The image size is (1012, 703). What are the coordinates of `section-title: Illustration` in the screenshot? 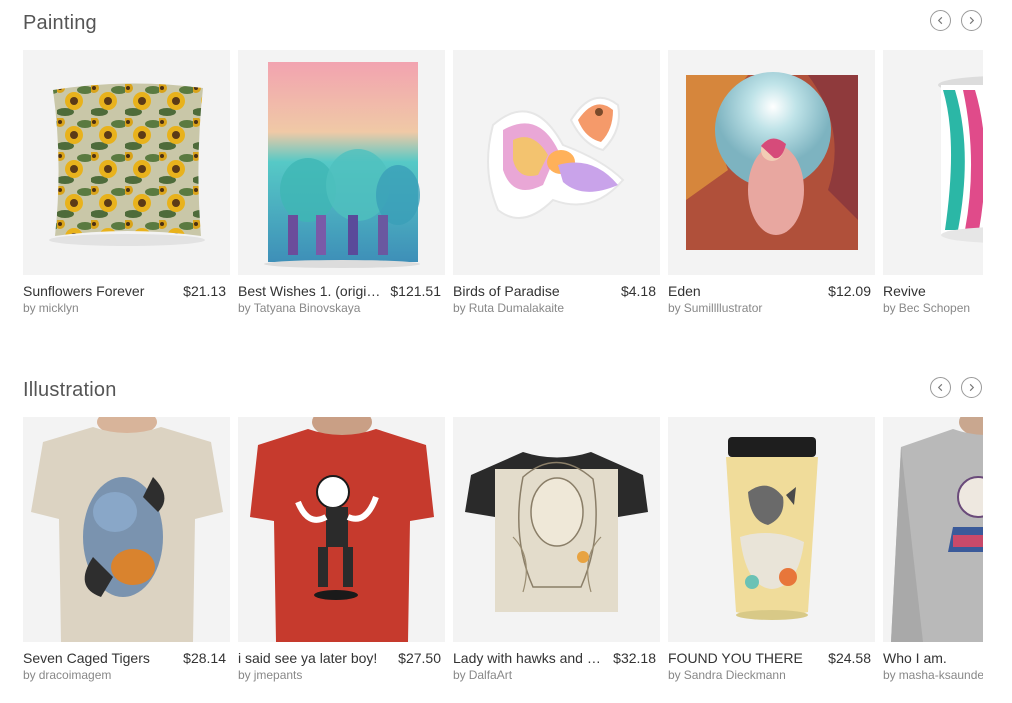 It's located at (70, 390).